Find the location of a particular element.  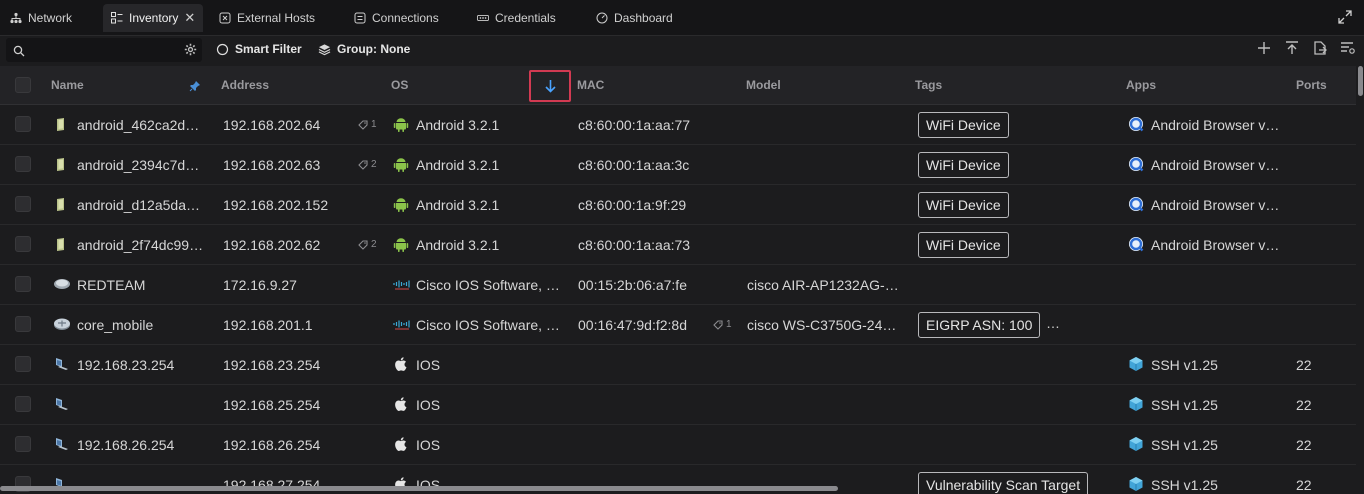

column-header-model: Model is located at coordinates (763, 85).